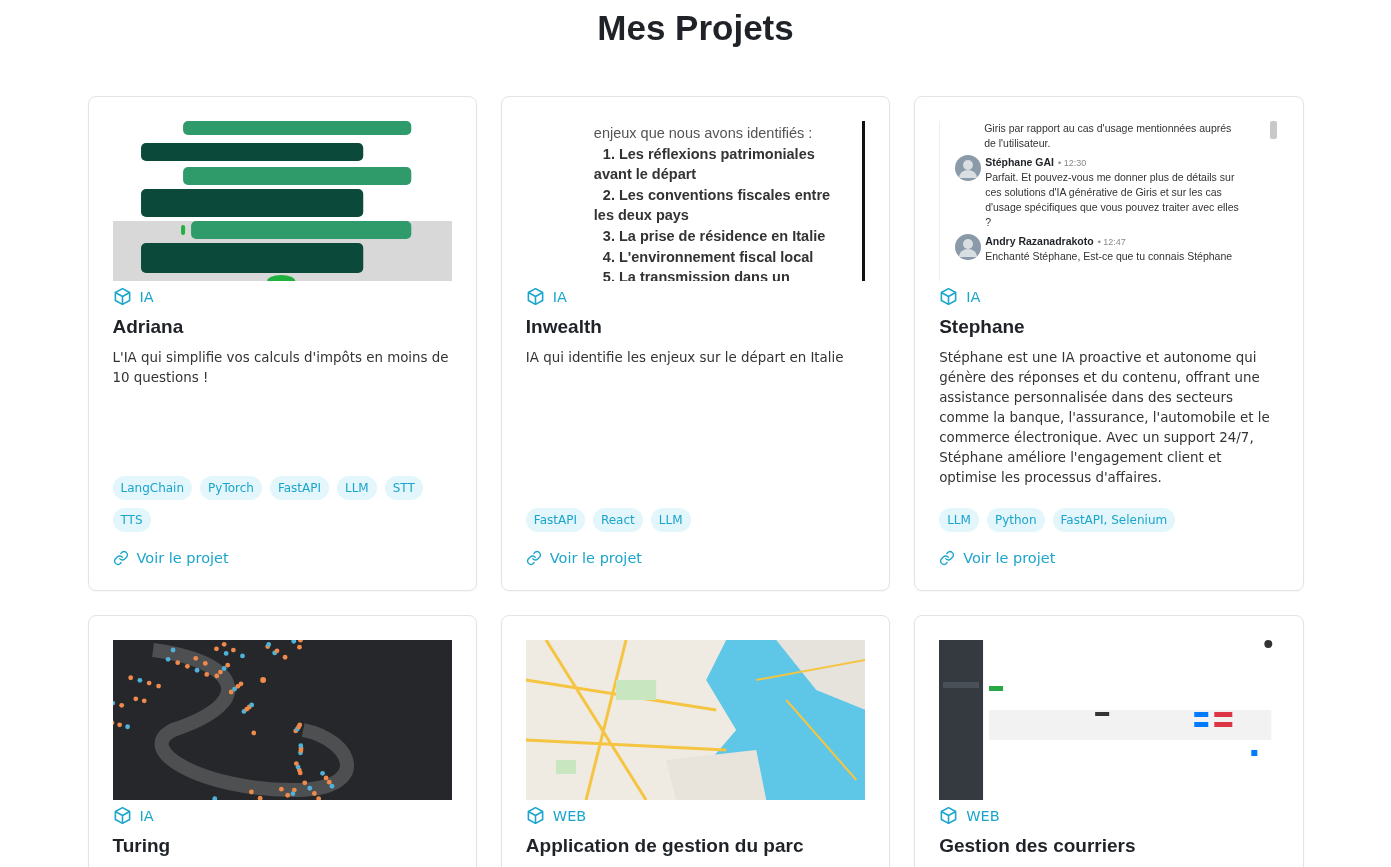  What do you see at coordinates (1072, 163) in the screenshot?
I see `message-time: • 12:30` at bounding box center [1072, 163].